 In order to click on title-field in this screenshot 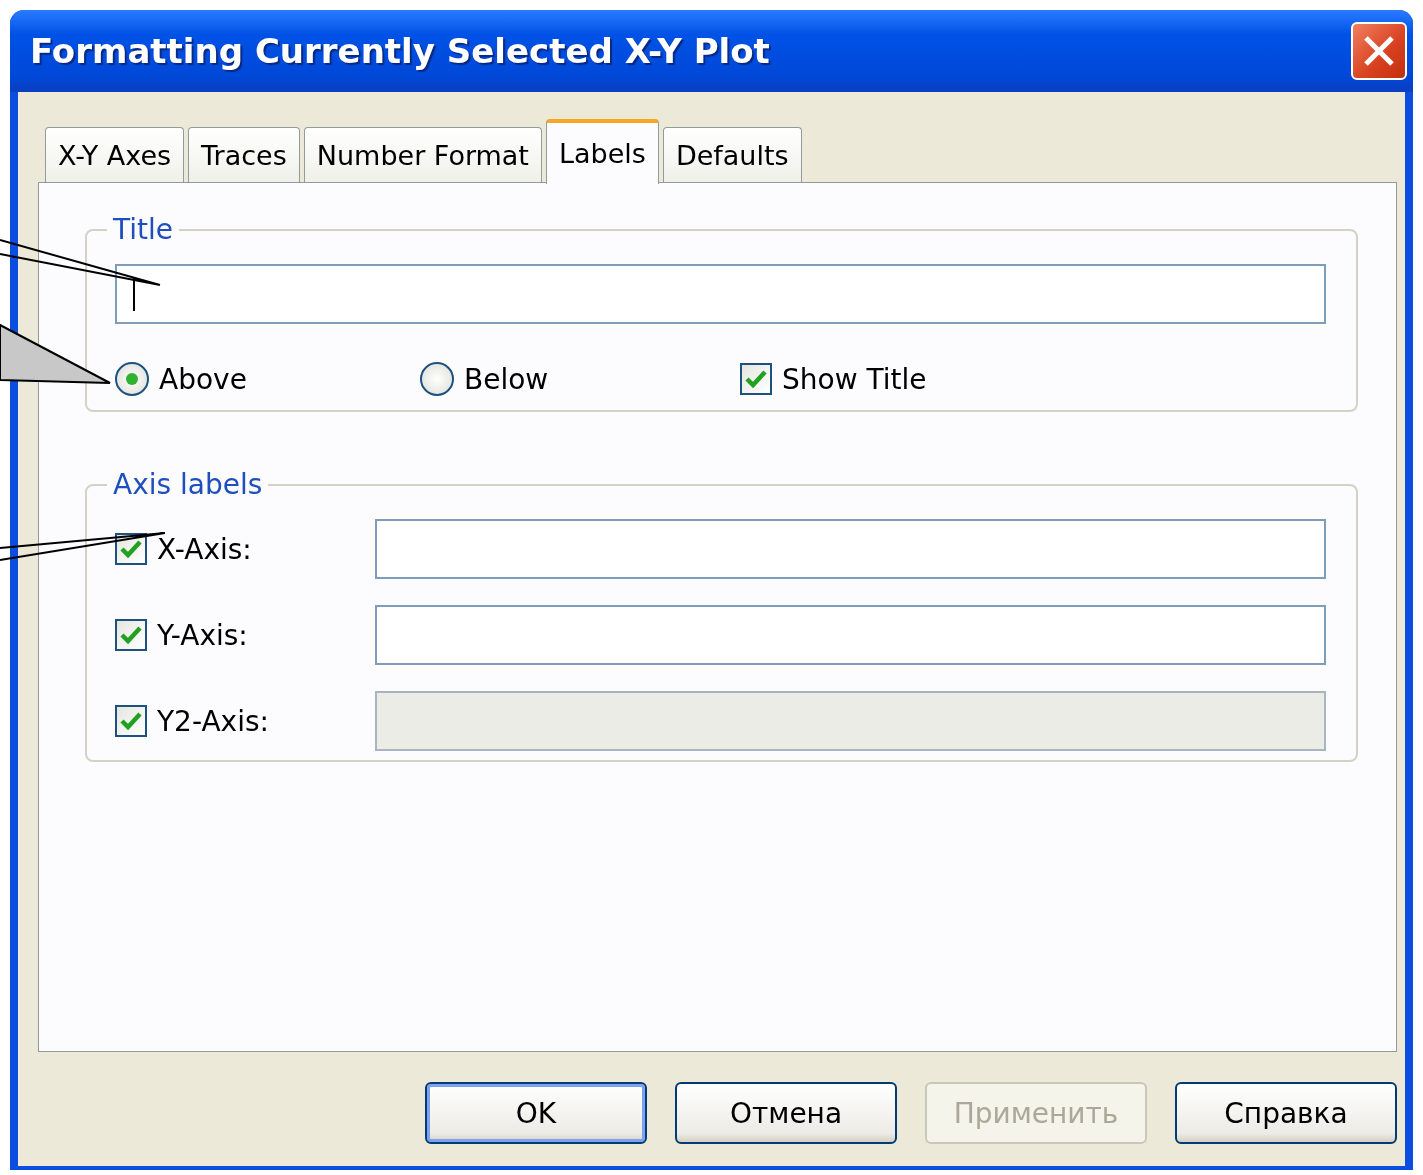, I will do `click(720, 294)`.